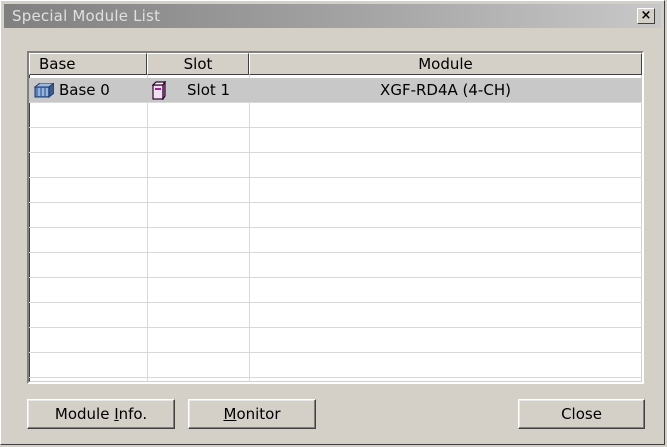 This screenshot has width=667, height=447. I want to click on monitor-label-post: onitor, so click(258, 414).